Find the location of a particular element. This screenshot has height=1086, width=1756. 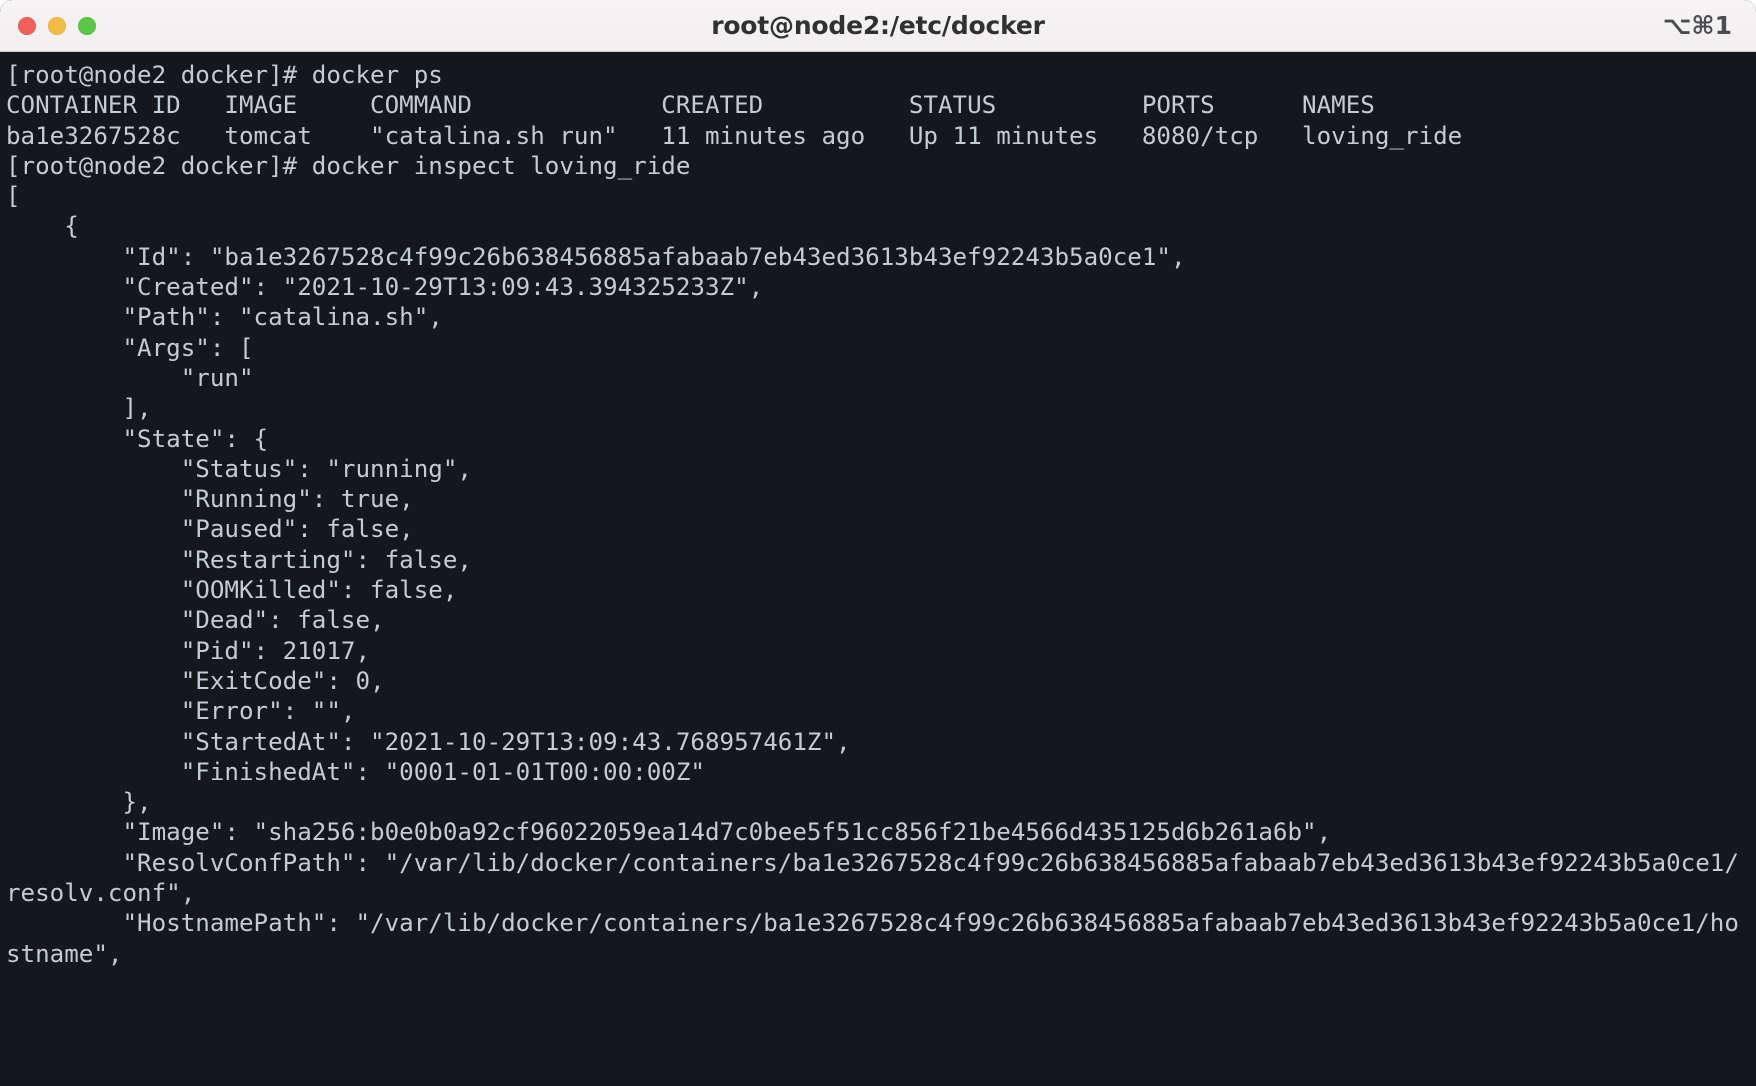

traffic-light-group is located at coordinates (57, 25).